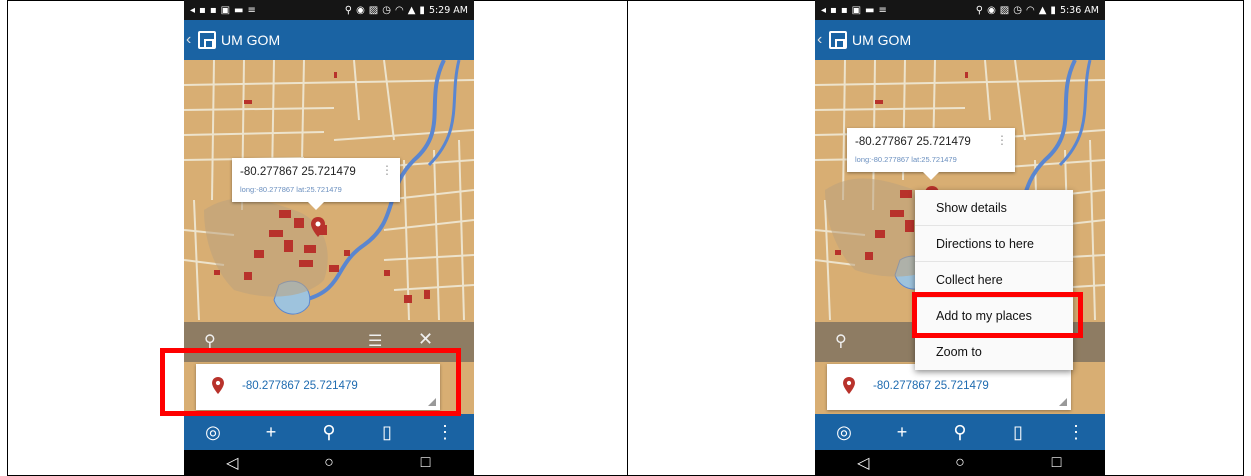  Describe the element at coordinates (1063, 402) in the screenshot. I see `expand-corner-icon` at that location.